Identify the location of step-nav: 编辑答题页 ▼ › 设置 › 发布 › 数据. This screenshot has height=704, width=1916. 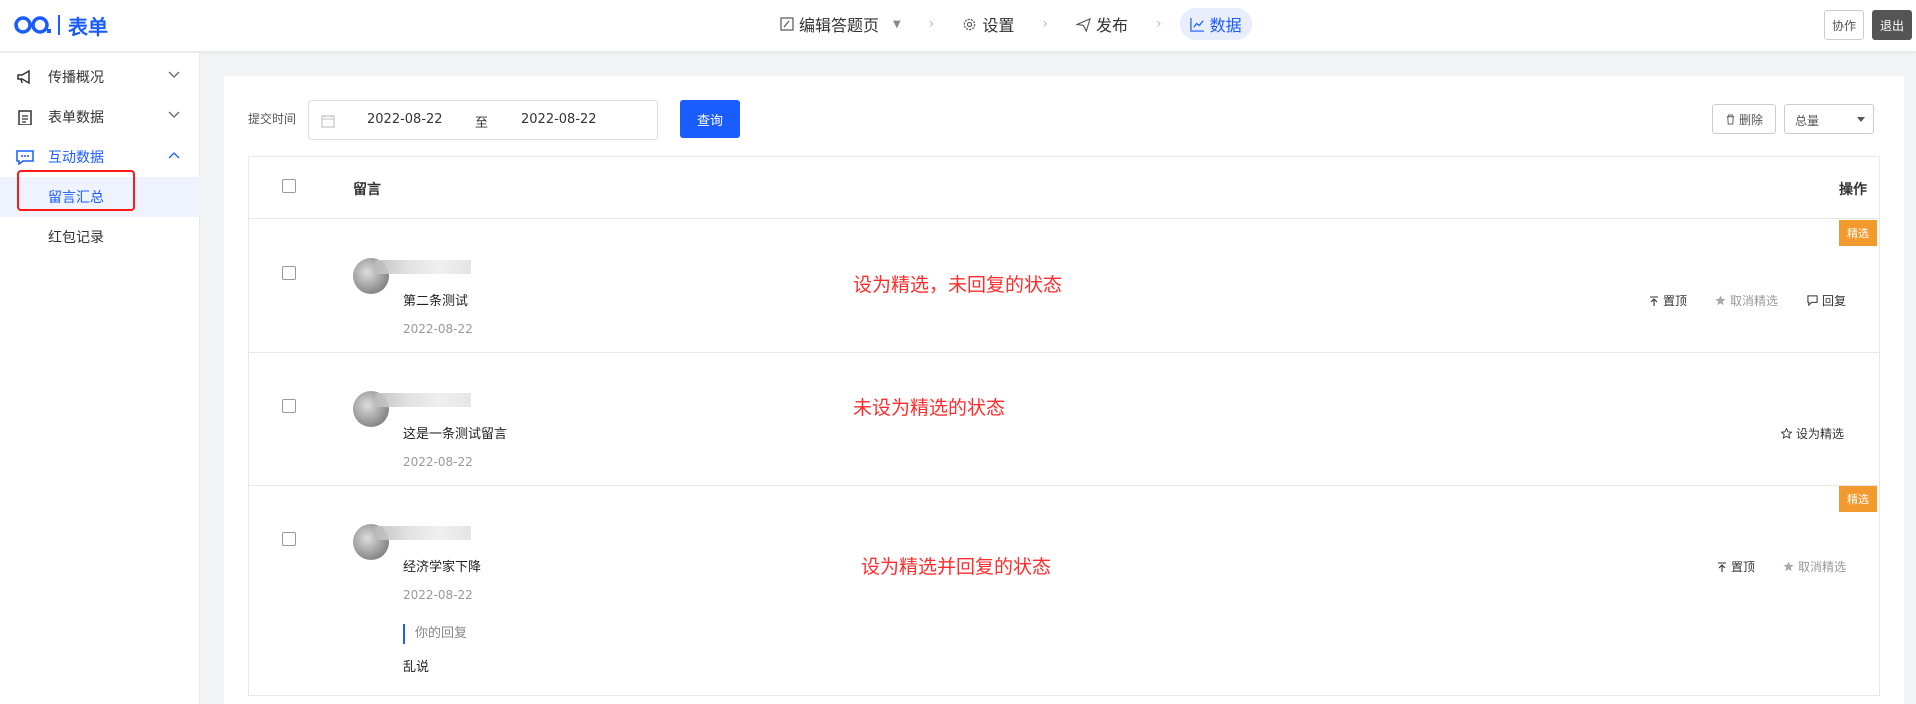
(1011, 24).